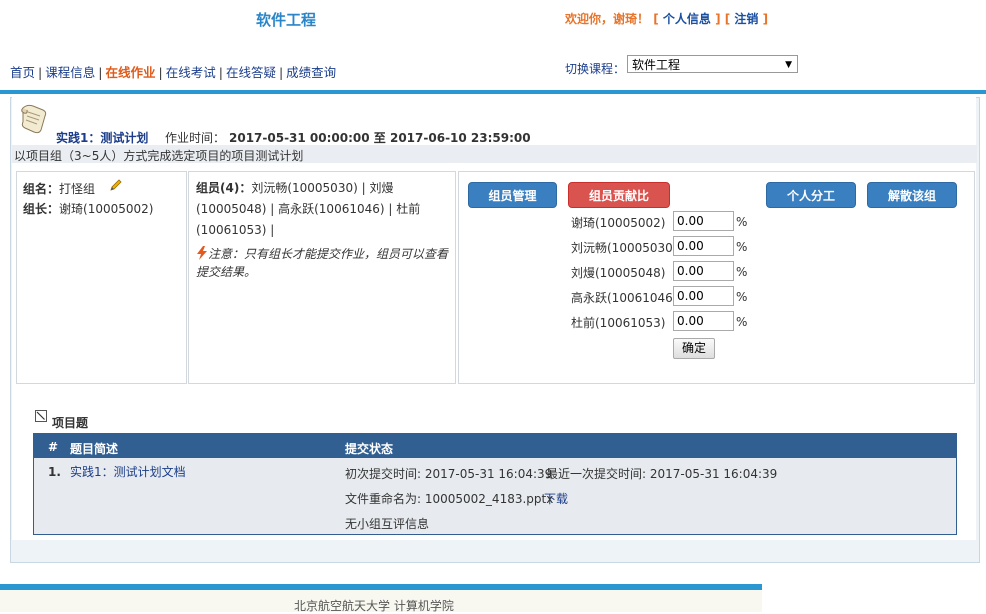 The width and height of the screenshot is (986, 614). What do you see at coordinates (54, 472) in the screenshot?
I see `row-index: 1.` at bounding box center [54, 472].